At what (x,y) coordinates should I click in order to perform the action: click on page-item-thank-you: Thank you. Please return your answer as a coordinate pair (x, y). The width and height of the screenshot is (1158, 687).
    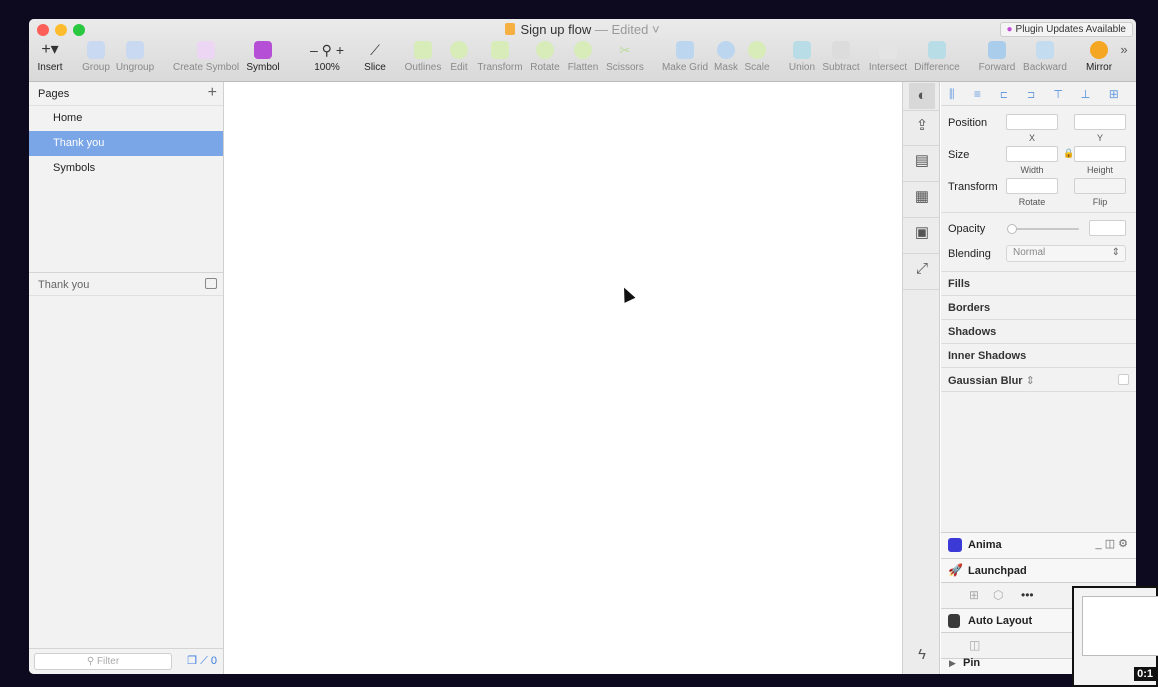
    Looking at the image, I should click on (126, 143).